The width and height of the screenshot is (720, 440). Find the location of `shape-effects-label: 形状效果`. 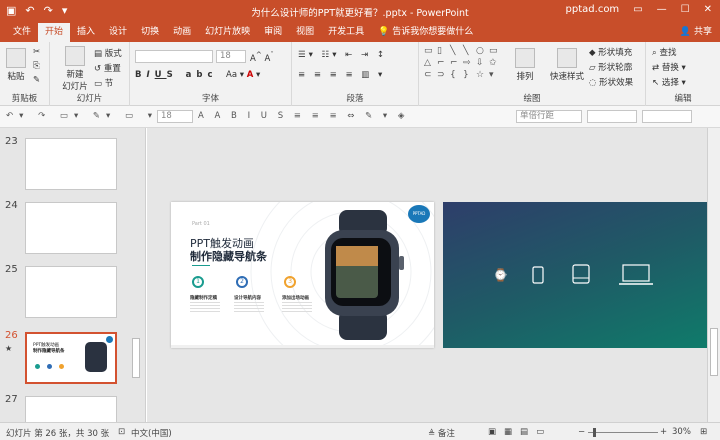

shape-effects-label: 形状效果 is located at coordinates (616, 83).